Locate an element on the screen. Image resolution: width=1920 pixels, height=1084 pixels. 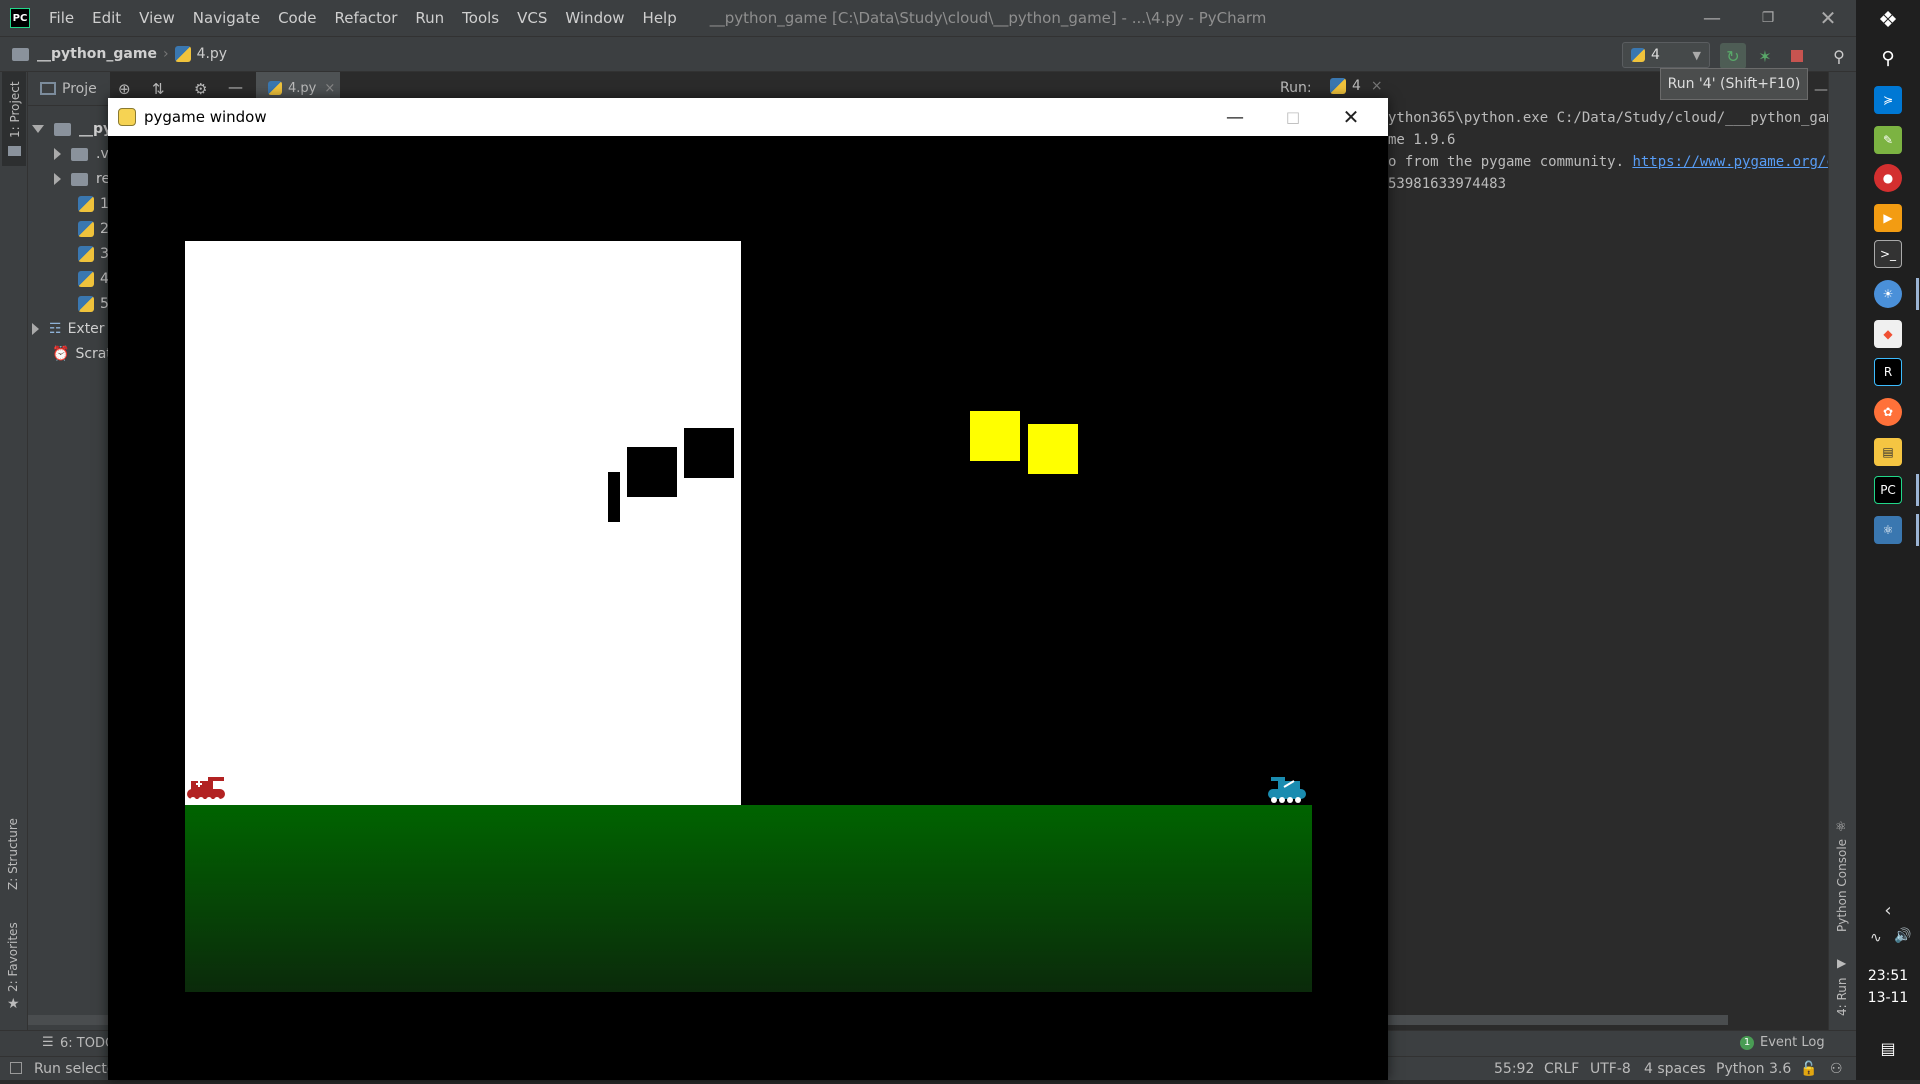
menu-code: Code is located at coordinates (297, 18).